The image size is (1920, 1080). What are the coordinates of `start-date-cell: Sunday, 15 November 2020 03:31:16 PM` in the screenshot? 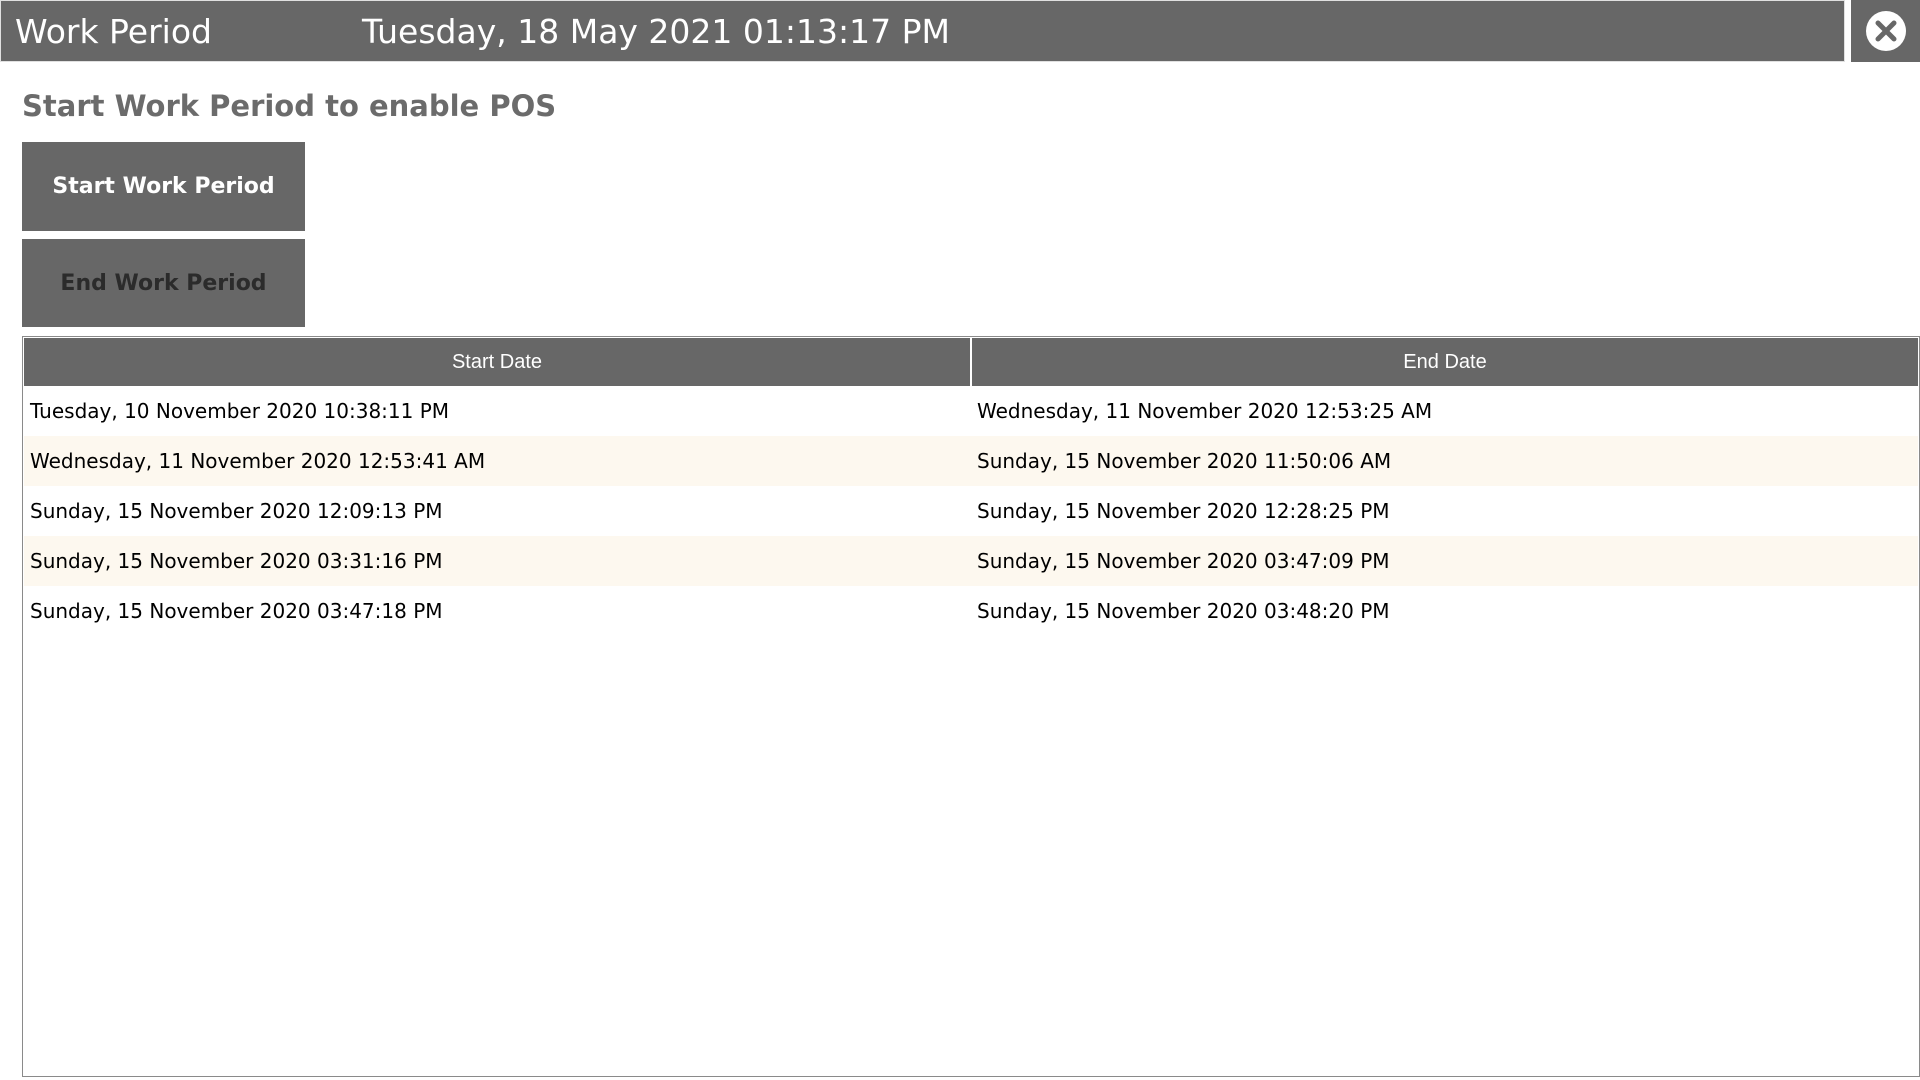 It's located at (236, 561).